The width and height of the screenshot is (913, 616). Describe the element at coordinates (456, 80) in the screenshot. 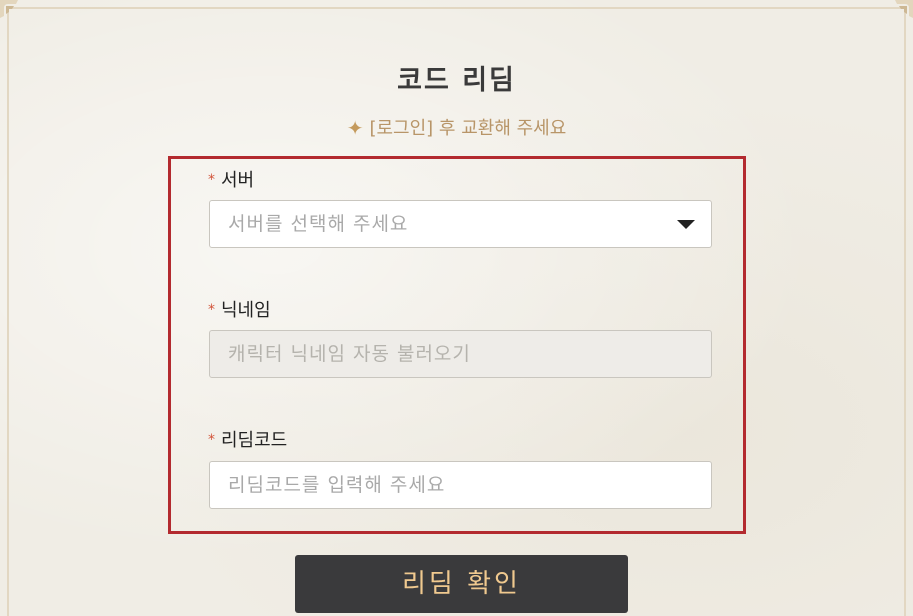

I see `page-title: 코드 리딤` at that location.